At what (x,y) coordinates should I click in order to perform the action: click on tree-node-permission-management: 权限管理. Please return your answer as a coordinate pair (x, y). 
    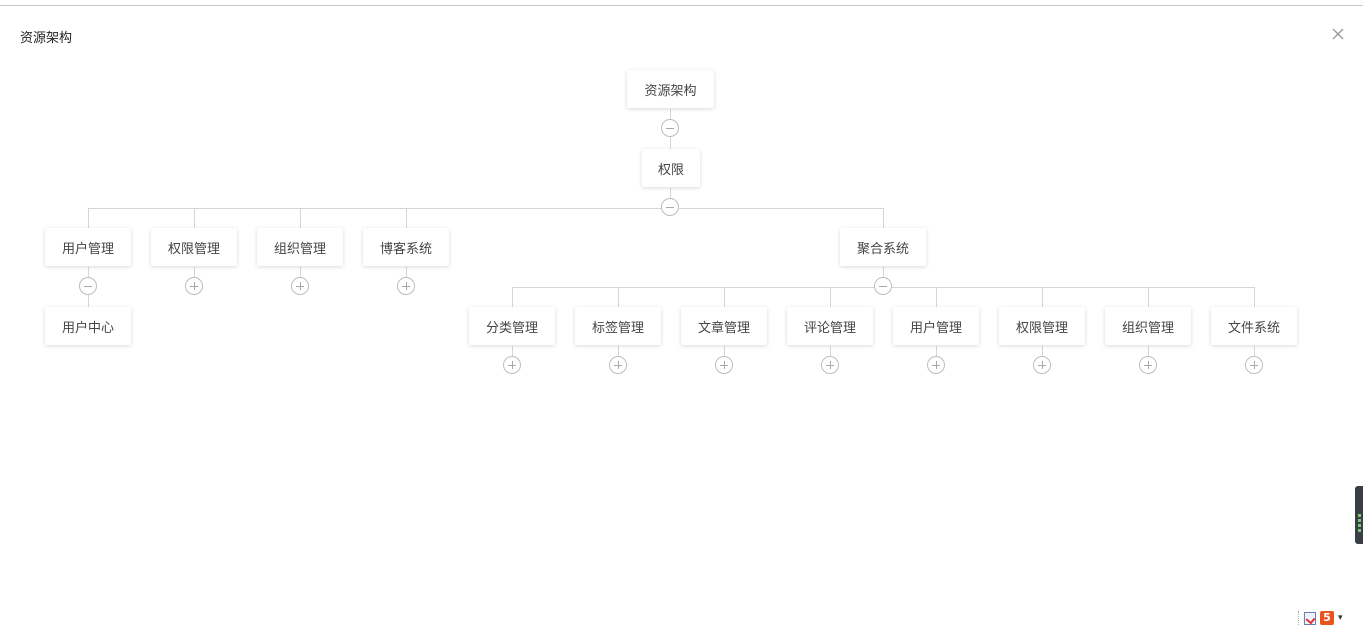
    Looking at the image, I should click on (194, 247).